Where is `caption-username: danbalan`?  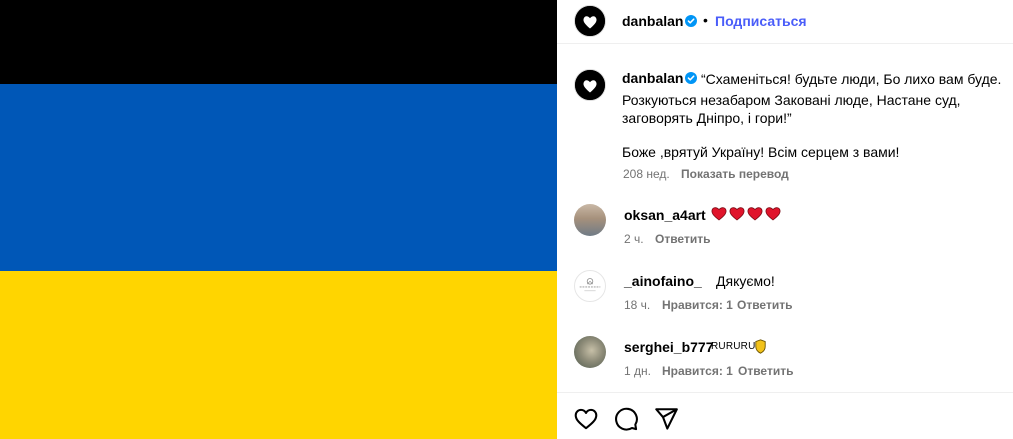
caption-username: danbalan is located at coordinates (652, 78).